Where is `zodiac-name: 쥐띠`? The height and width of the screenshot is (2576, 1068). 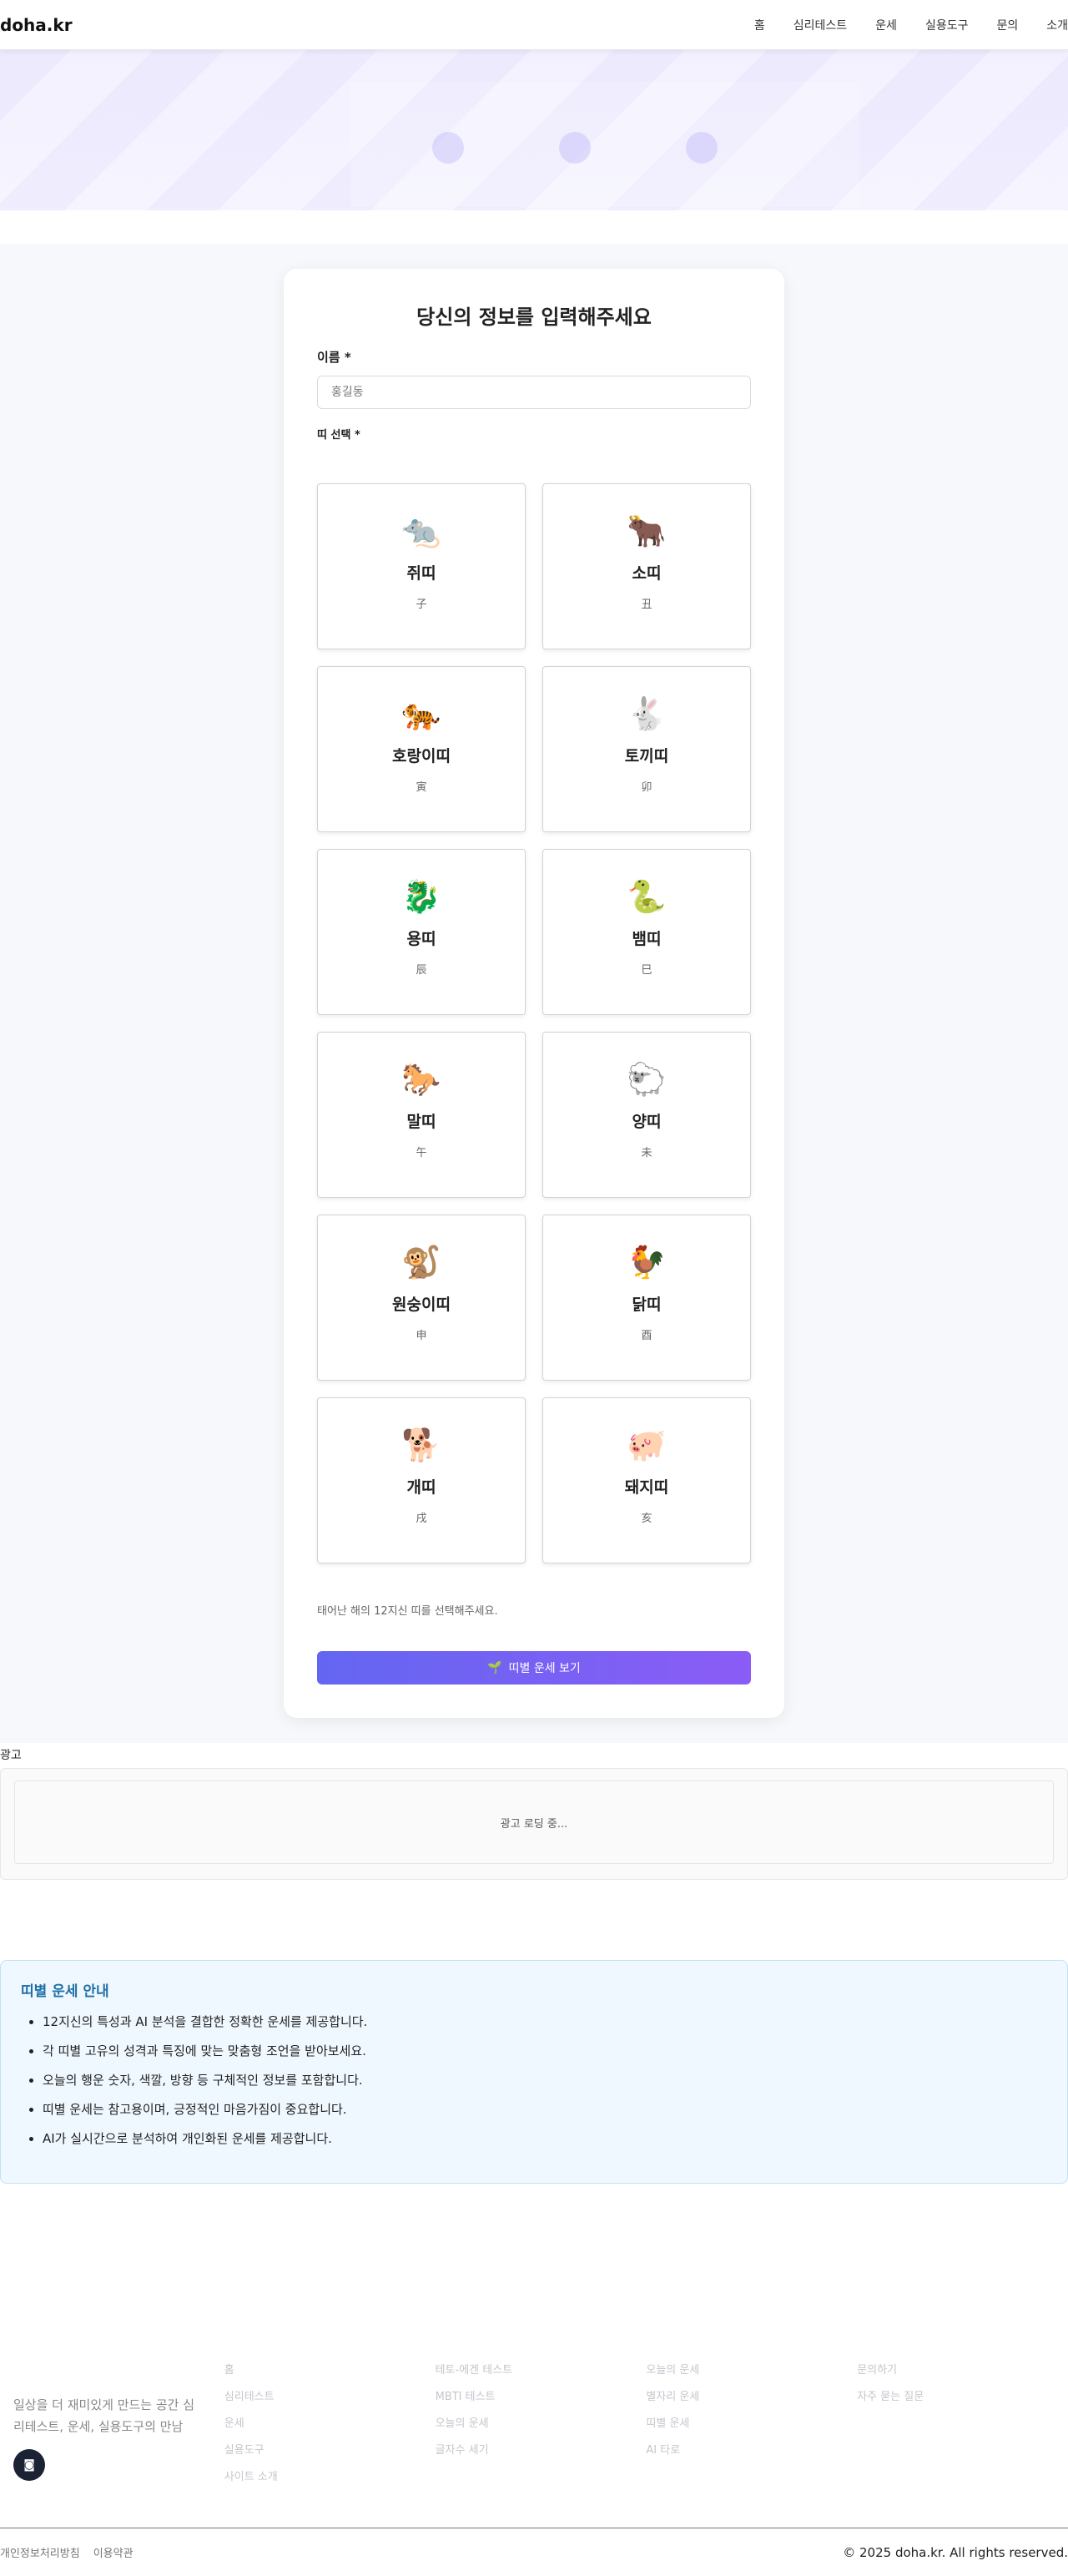
zodiac-name: 쥐띠 is located at coordinates (421, 573).